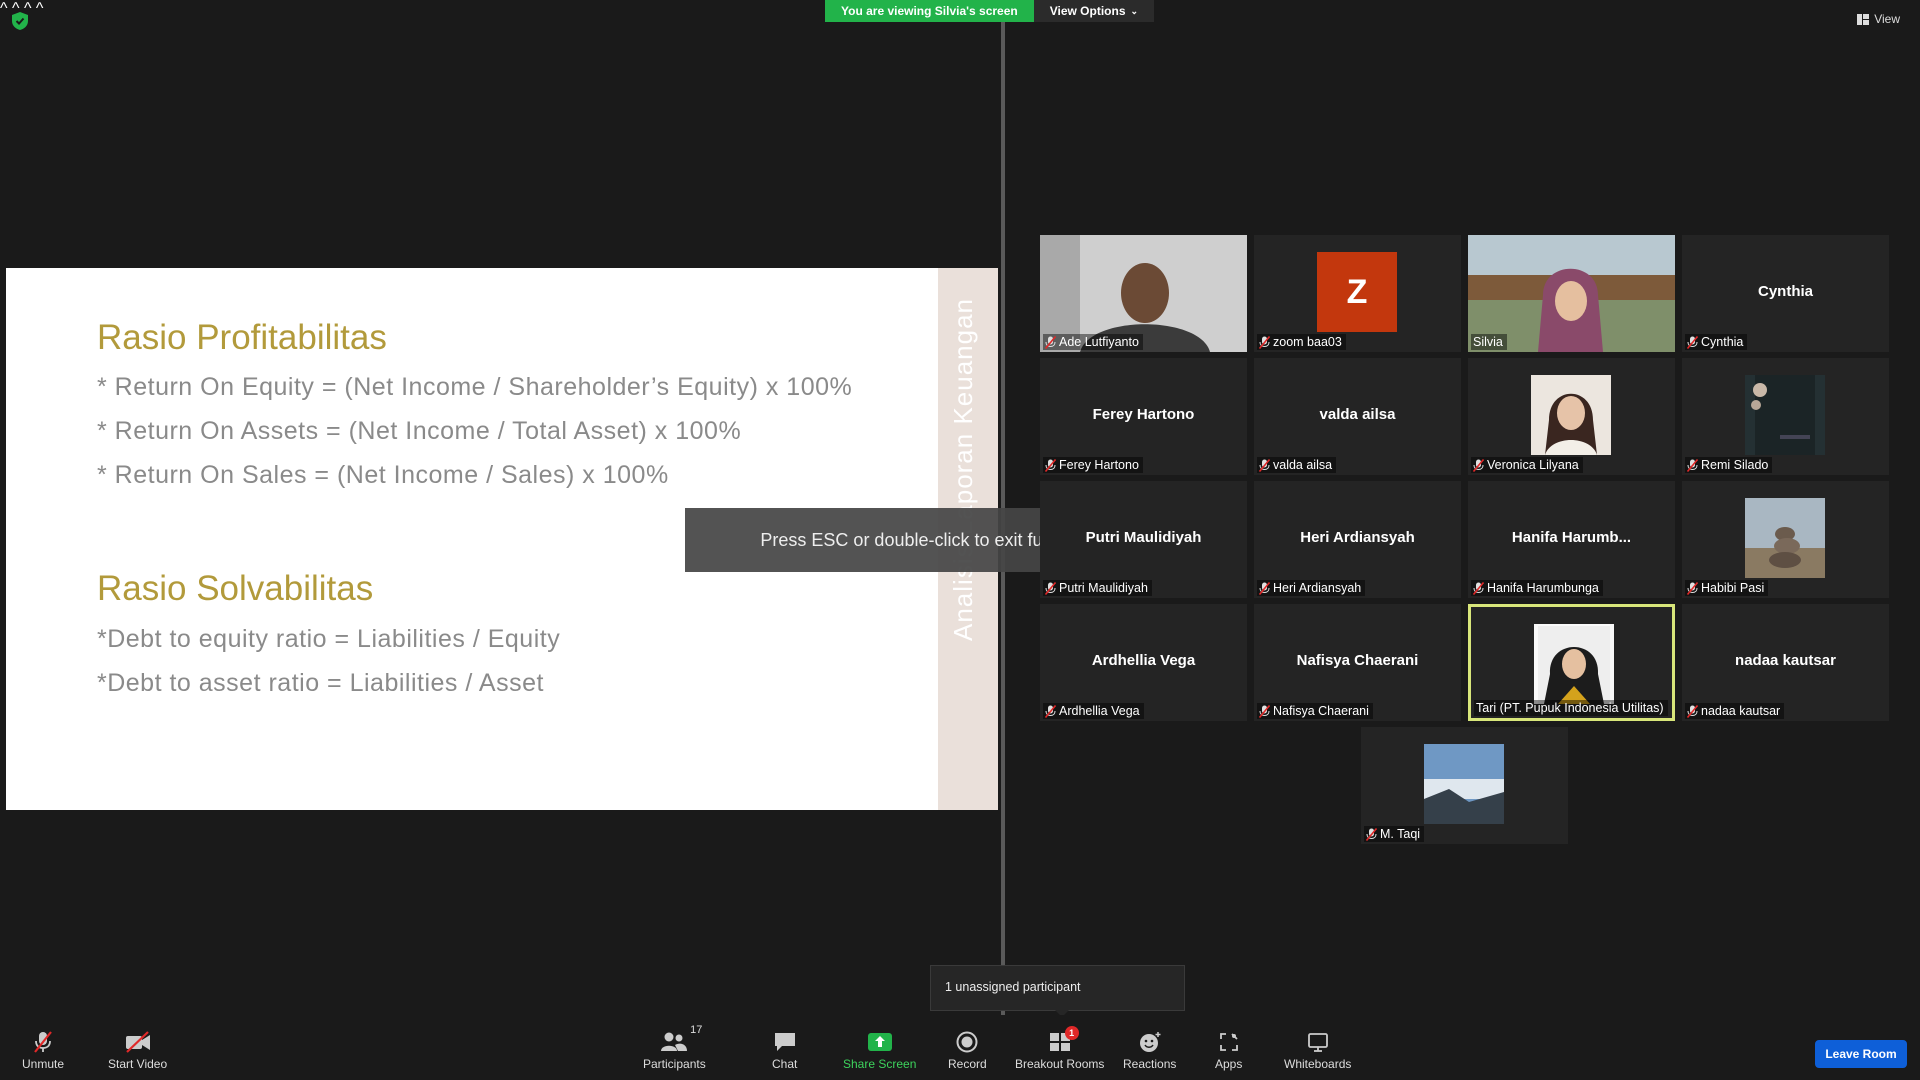  I want to click on reactions-label: Reactions, so click(1150, 1064).